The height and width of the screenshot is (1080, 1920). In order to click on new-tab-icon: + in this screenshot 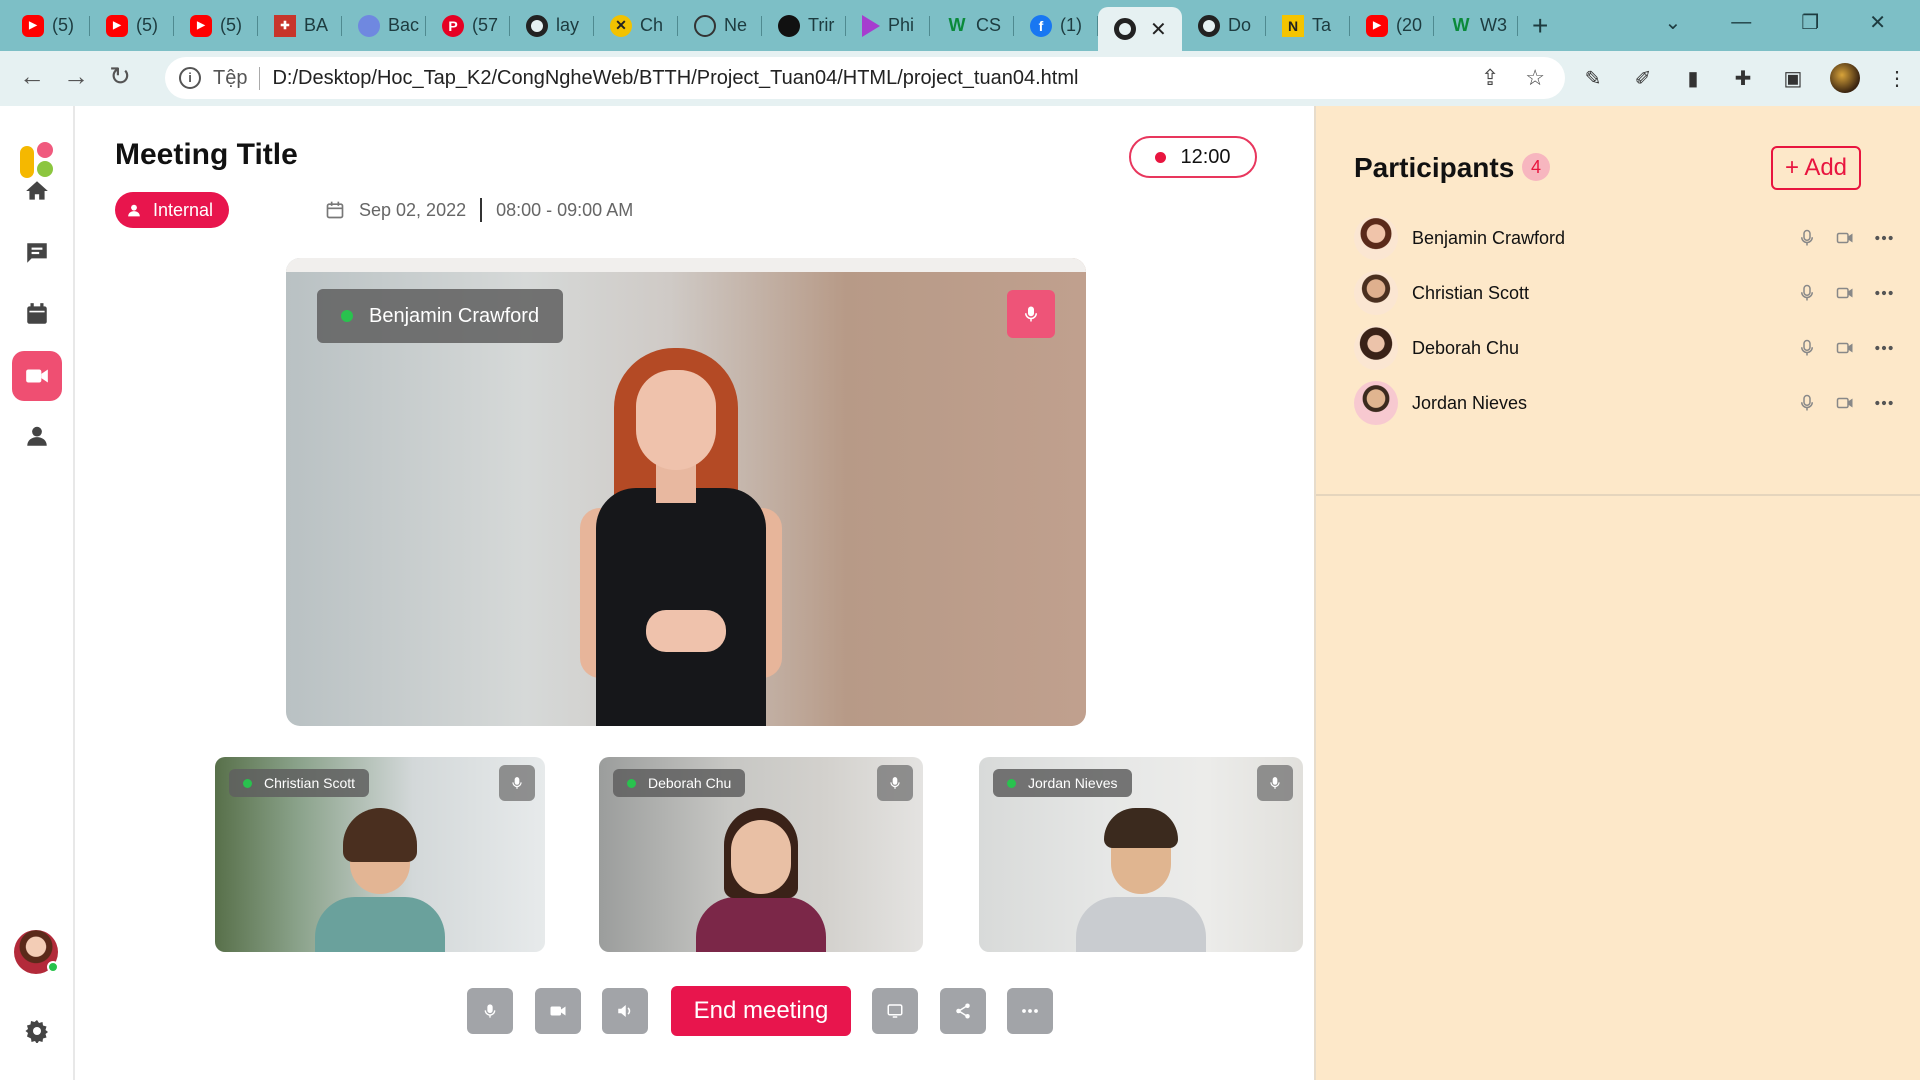, I will do `click(1540, 25)`.